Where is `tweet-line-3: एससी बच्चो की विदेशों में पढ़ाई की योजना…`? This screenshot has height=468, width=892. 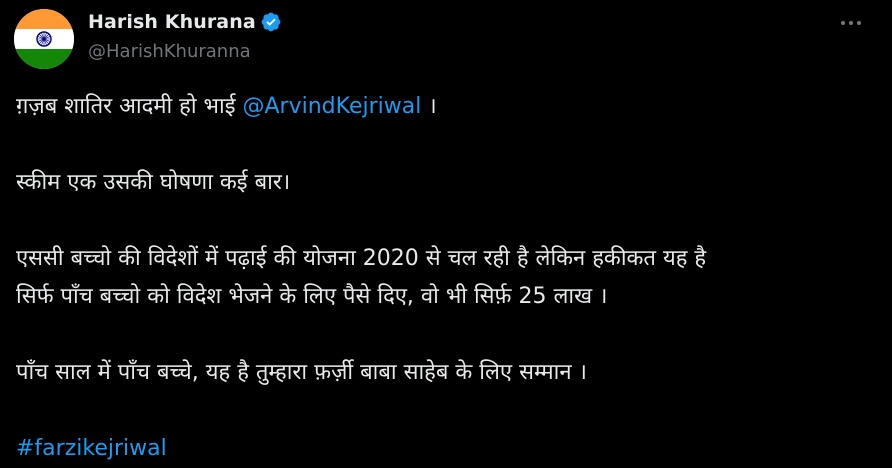 tweet-line-3: एससी बच्चो की विदेशों में पढ़ाई की योजना… is located at coordinates (361, 258).